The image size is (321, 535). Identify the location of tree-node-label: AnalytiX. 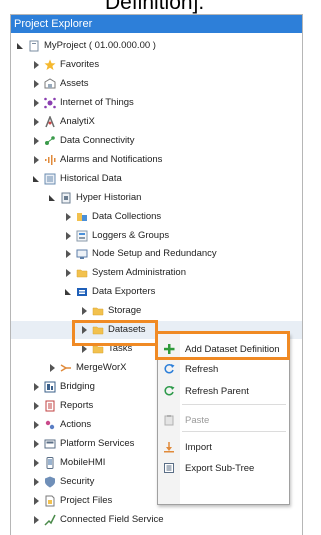
(77, 121).